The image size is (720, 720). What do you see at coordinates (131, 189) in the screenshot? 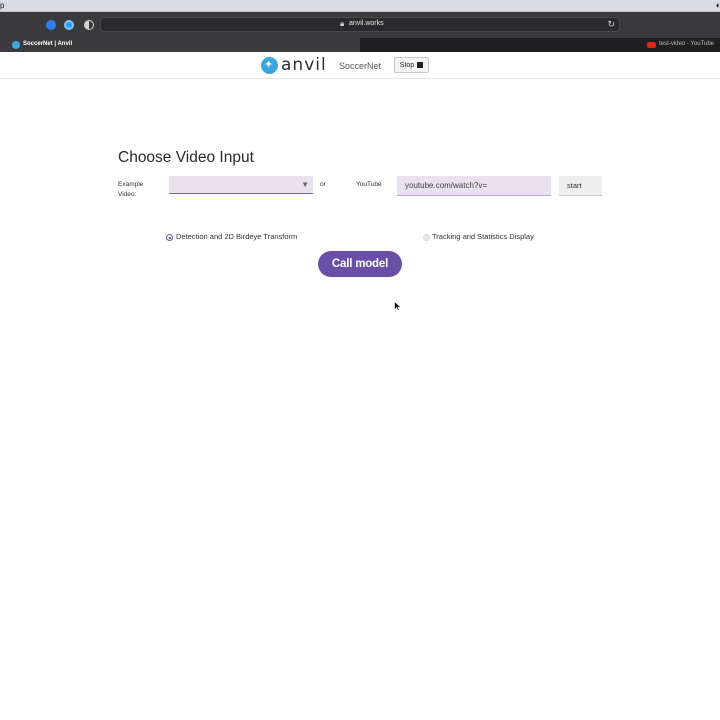
I see `example-video-label: Example Video:` at bounding box center [131, 189].